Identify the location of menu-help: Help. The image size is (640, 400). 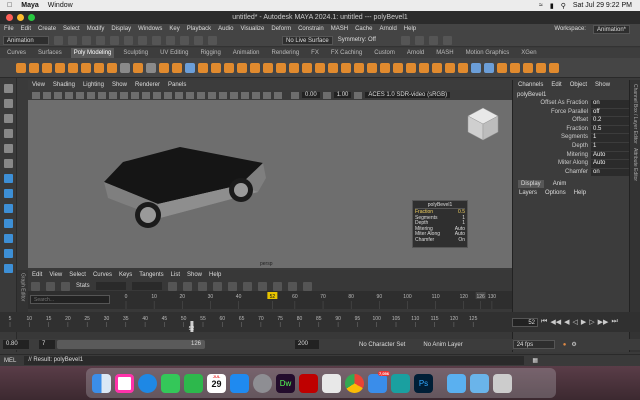
(410, 29).